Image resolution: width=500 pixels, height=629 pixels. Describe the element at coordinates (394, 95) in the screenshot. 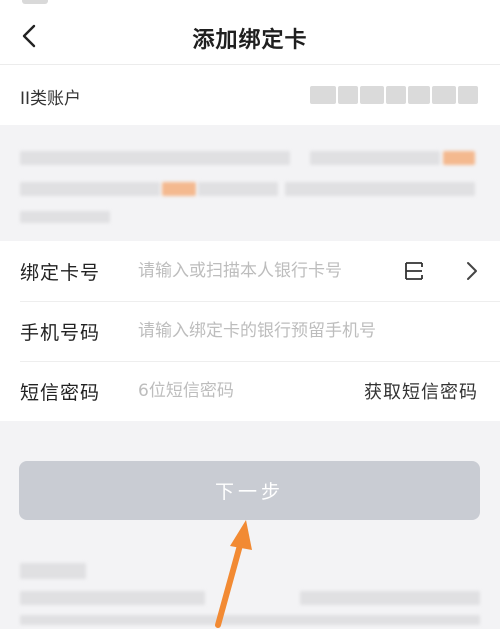

I see `account-number-redacted` at that location.